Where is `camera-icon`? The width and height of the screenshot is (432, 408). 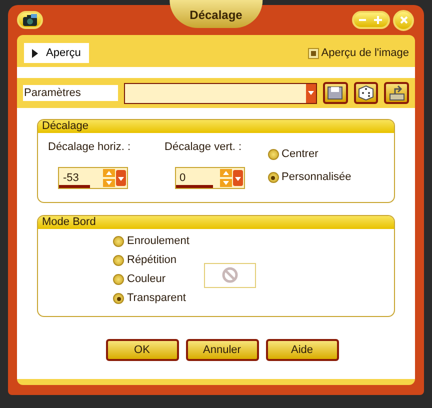
camera-icon is located at coordinates (30, 20).